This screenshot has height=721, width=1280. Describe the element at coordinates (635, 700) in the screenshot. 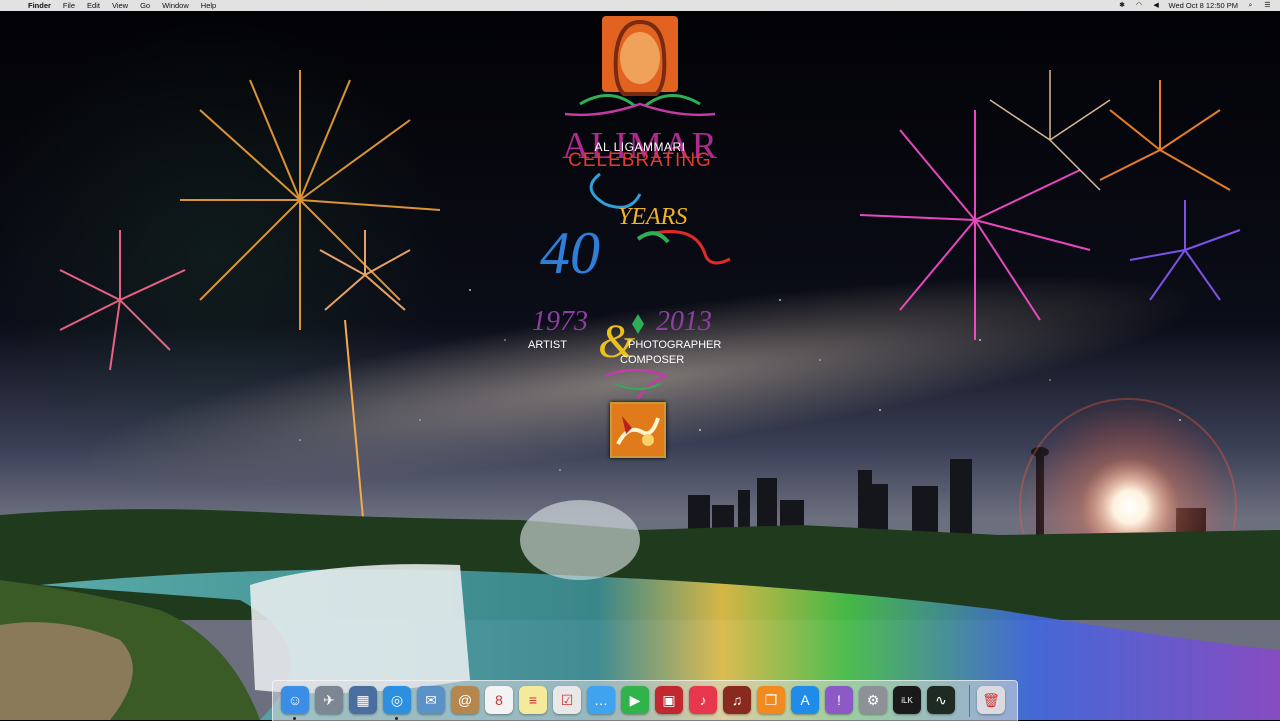

I see `facetime-icon: ▶` at that location.